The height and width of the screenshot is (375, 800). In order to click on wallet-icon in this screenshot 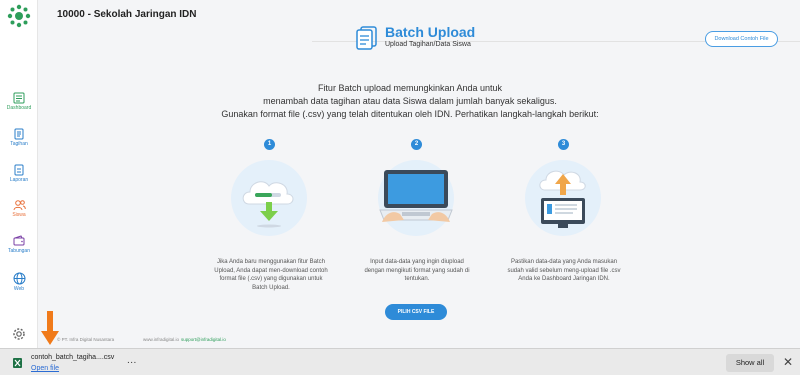, I will do `click(19, 240)`.